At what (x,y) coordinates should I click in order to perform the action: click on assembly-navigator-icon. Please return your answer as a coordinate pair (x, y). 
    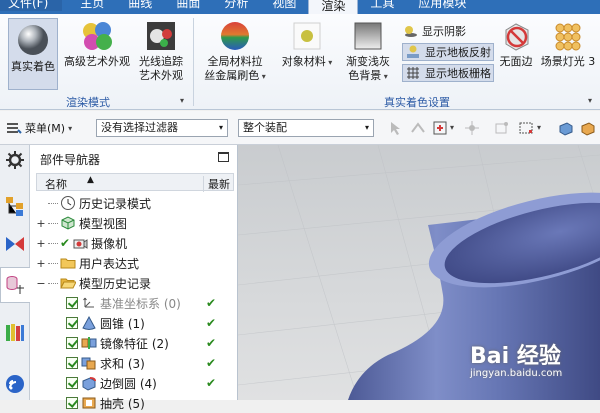
    Looking at the image, I should click on (15, 206).